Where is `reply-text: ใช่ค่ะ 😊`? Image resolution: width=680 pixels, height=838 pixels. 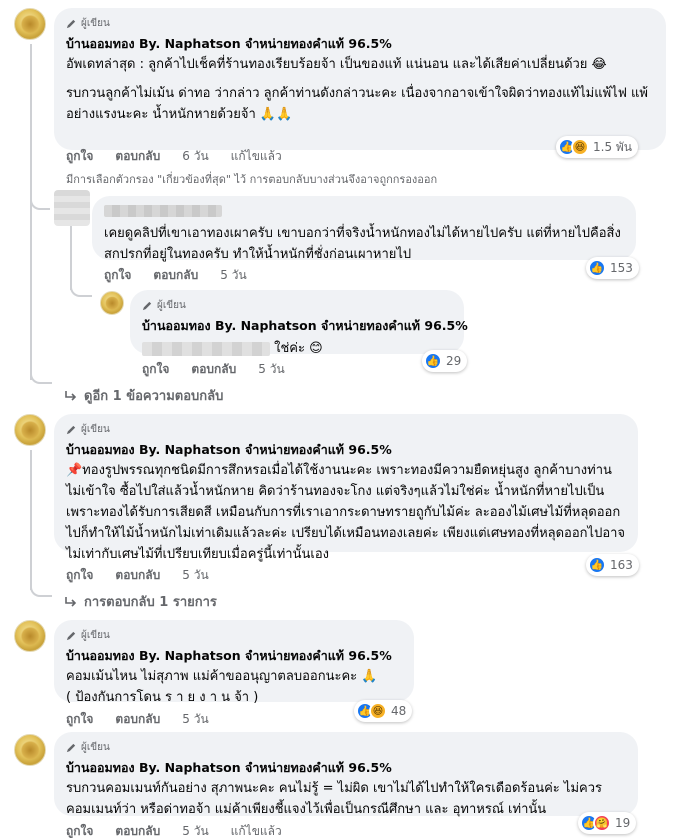
reply-text: ใช่ค่ะ 😊 is located at coordinates (298, 348).